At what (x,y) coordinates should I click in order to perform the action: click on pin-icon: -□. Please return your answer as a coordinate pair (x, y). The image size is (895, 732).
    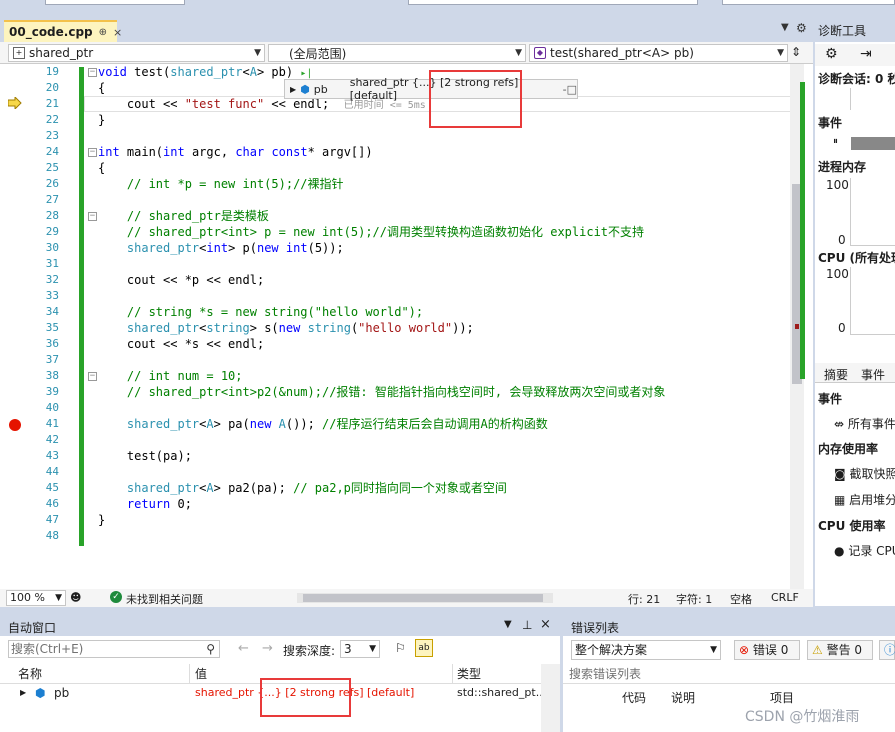
    Looking at the image, I should click on (570, 89).